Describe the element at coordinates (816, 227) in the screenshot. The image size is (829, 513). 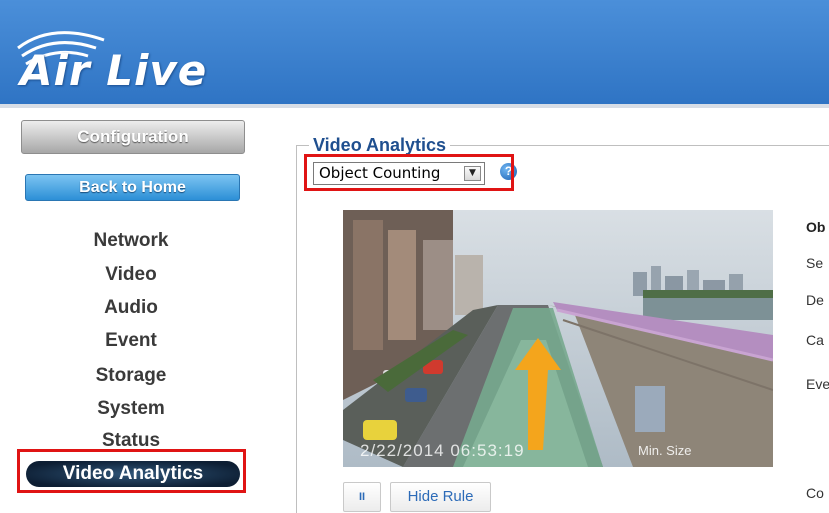
I see `side-label-object: Ob` at that location.